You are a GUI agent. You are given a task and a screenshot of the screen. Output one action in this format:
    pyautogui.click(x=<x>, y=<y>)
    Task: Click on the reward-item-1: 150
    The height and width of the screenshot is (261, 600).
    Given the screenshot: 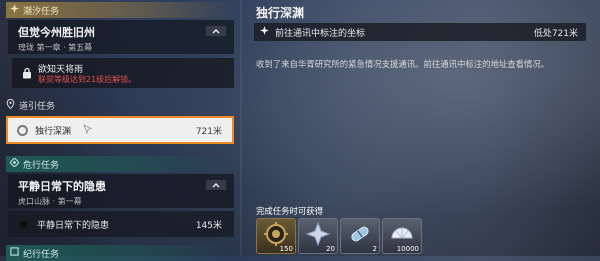 What is the action you would take?
    pyautogui.click(x=276, y=236)
    